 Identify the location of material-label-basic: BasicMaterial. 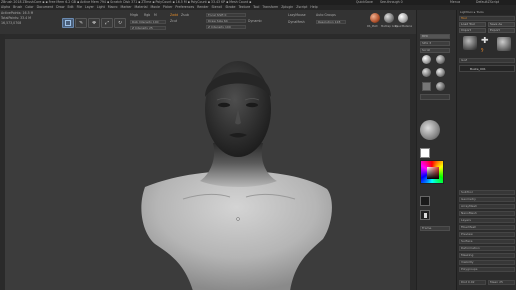
(404, 26).